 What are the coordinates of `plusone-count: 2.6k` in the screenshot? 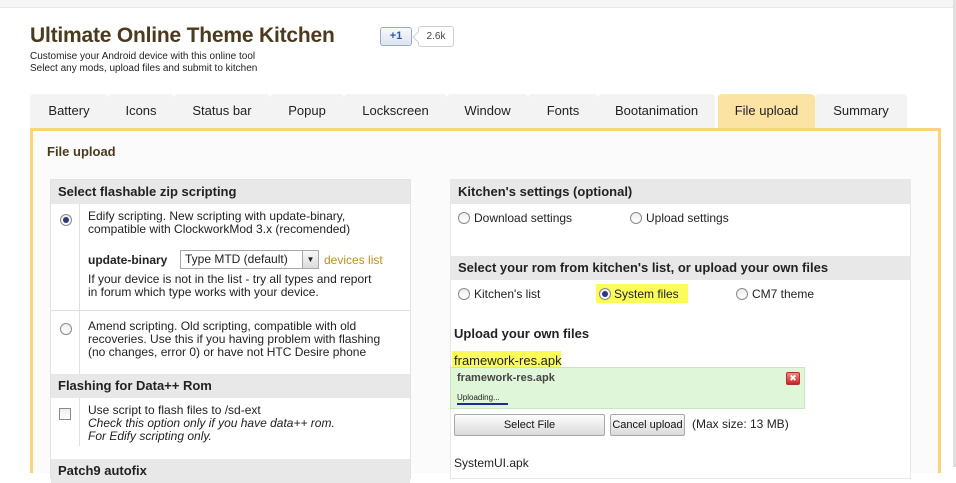 It's located at (436, 36).